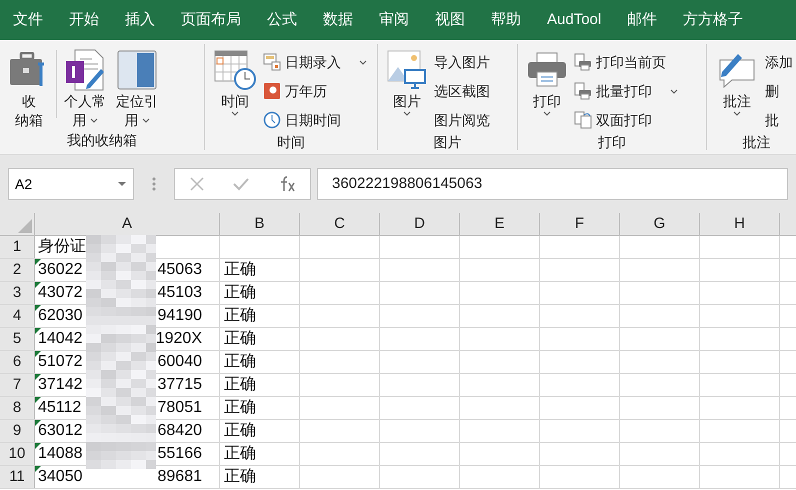 This screenshot has width=796, height=490. What do you see at coordinates (338, 20) in the screenshot?
I see `ribbon-tab: 数据` at bounding box center [338, 20].